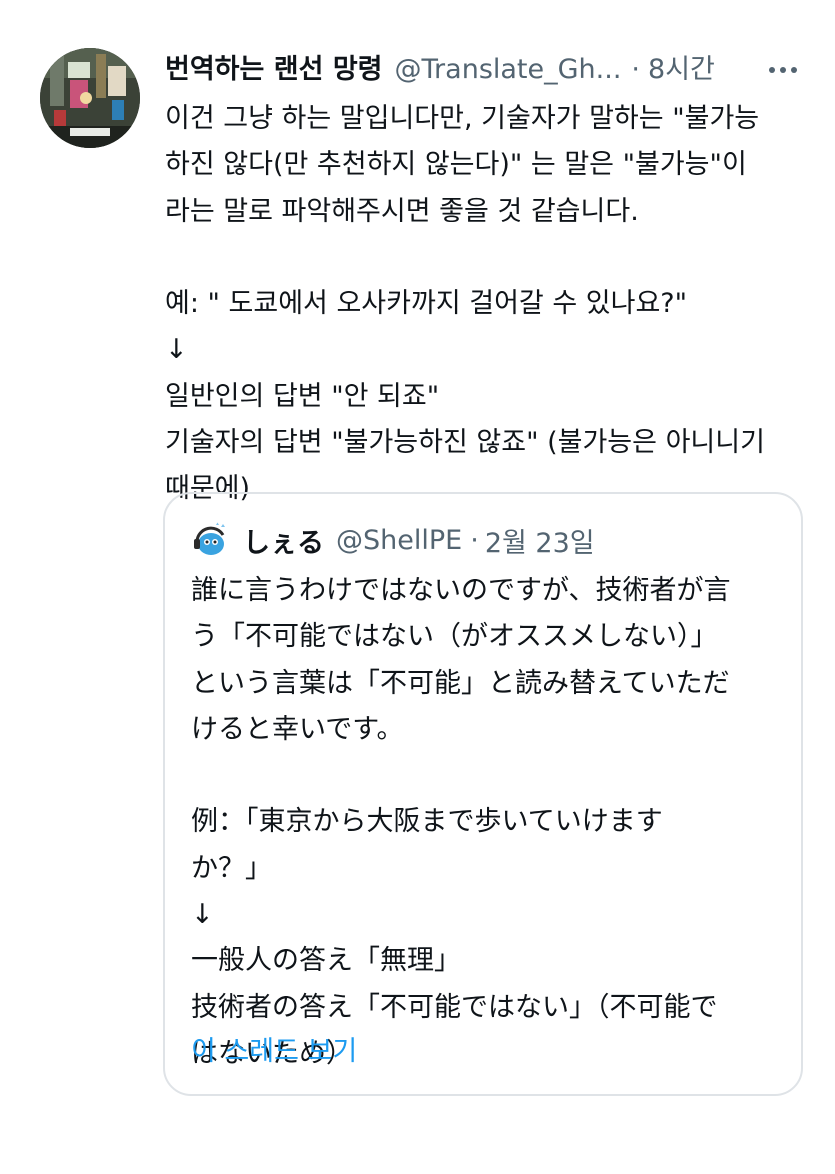  What do you see at coordinates (465, 443) in the screenshot?
I see `tweet-text-line: 기술자의 답변 "불가능하진 않죠" (불가능은 아니니기` at bounding box center [465, 443].